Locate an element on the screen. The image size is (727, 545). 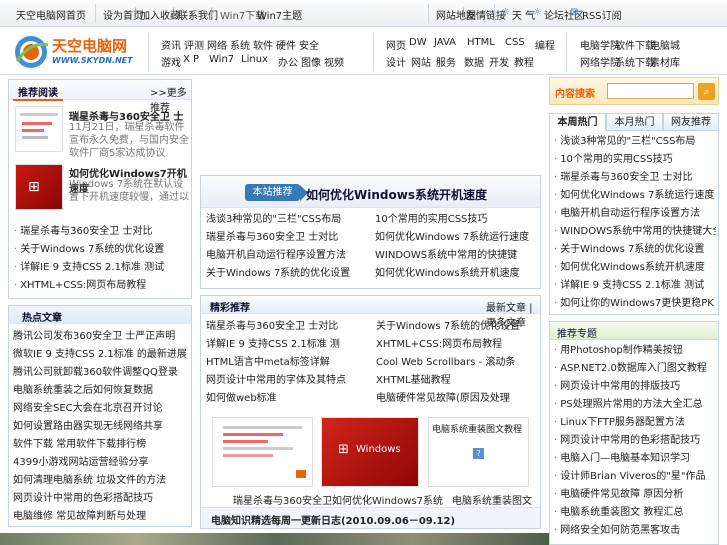
nav-item: 开发 is located at coordinates (501, 61).